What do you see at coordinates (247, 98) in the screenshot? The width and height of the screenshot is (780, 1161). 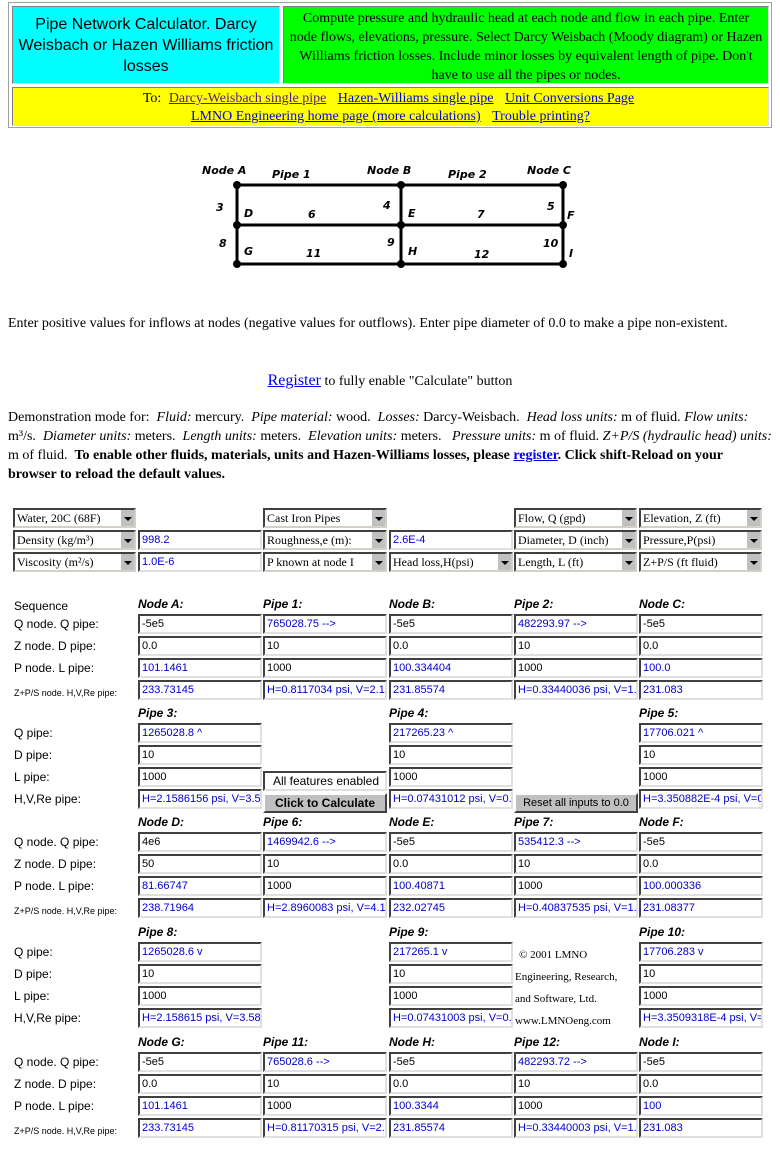 I see `link-darcy-weisbach: Darcy-Weisbach single pipe` at bounding box center [247, 98].